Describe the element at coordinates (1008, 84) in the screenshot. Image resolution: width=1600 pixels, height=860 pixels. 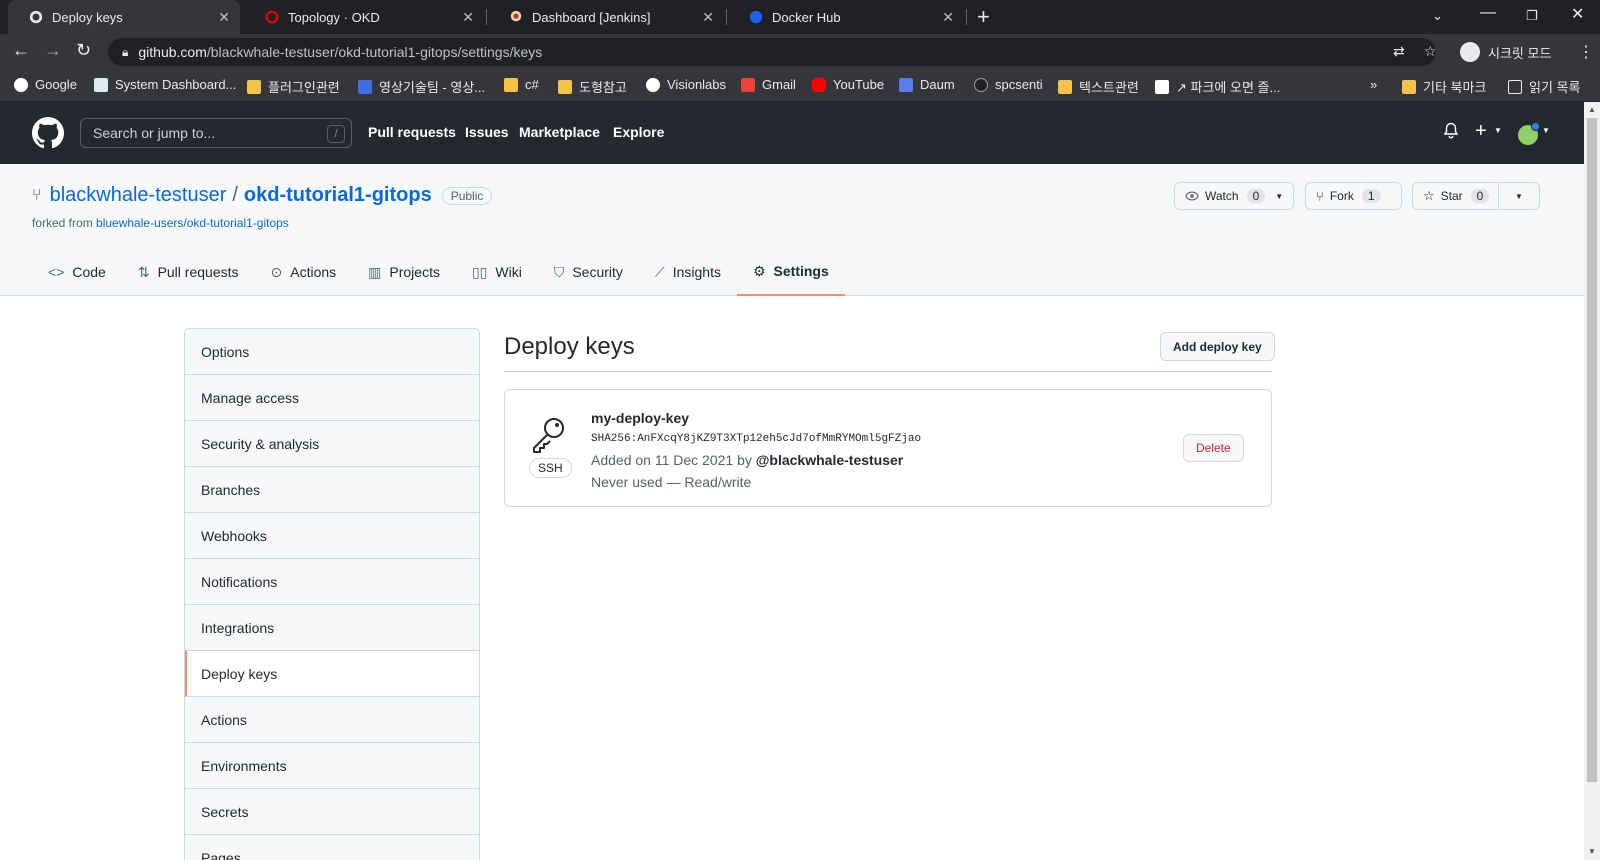
I see `bookmark-spcsenti: spcsenti` at that location.